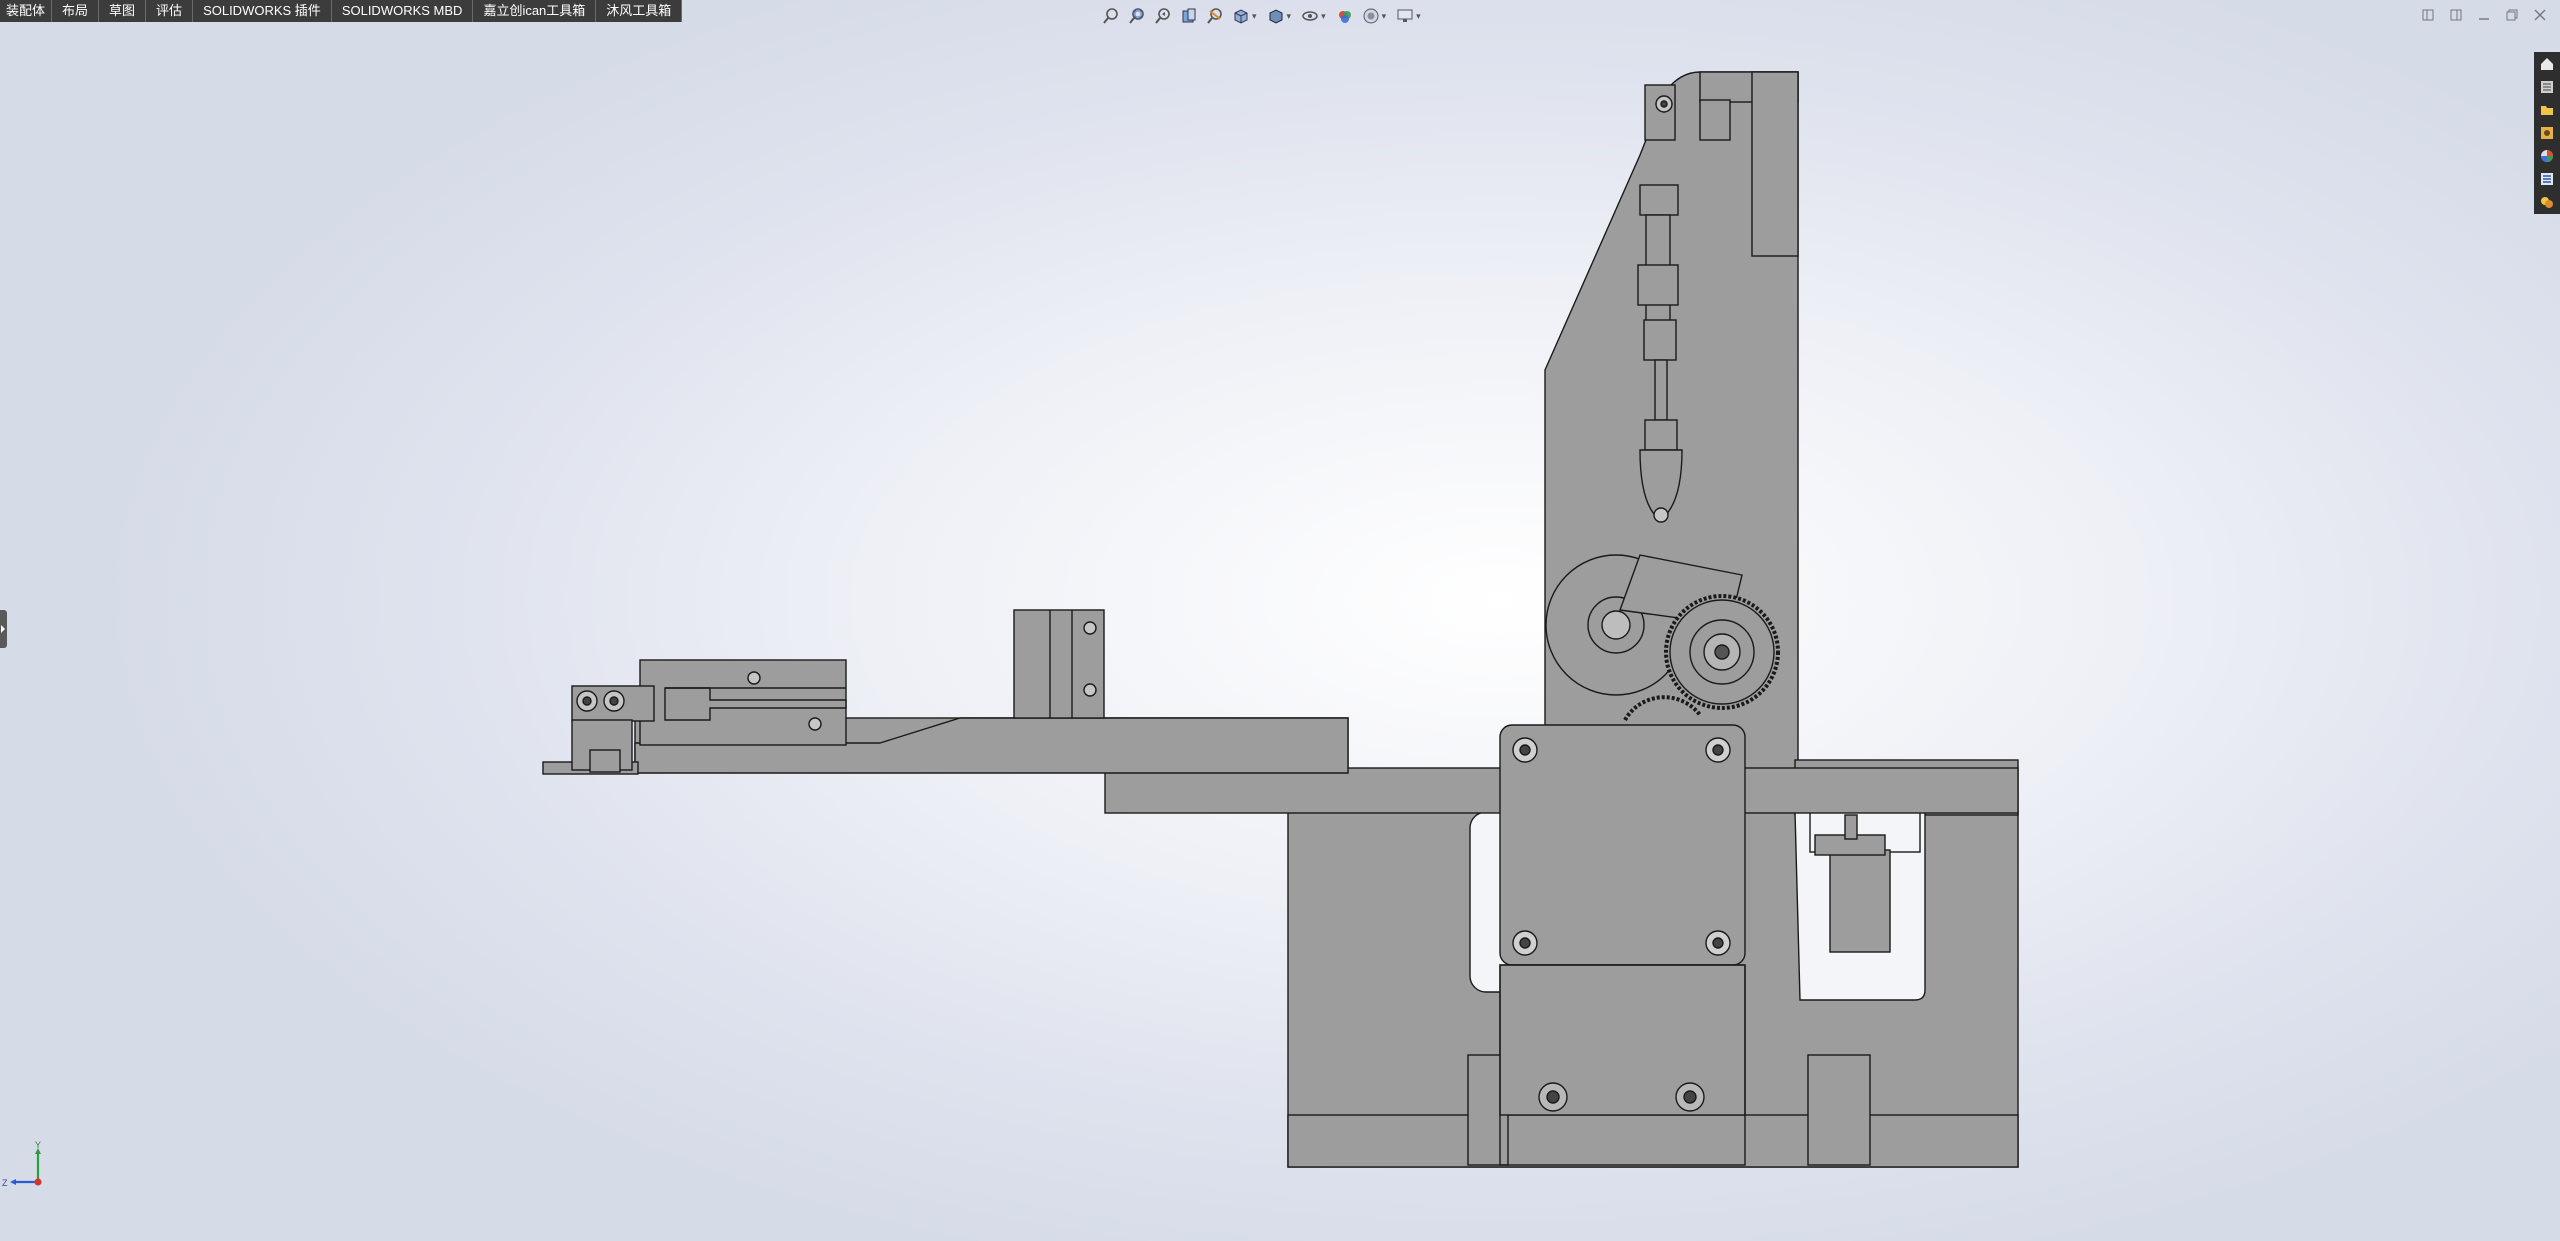  What do you see at coordinates (1622, 1040) in the screenshot?
I see `motor-body` at bounding box center [1622, 1040].